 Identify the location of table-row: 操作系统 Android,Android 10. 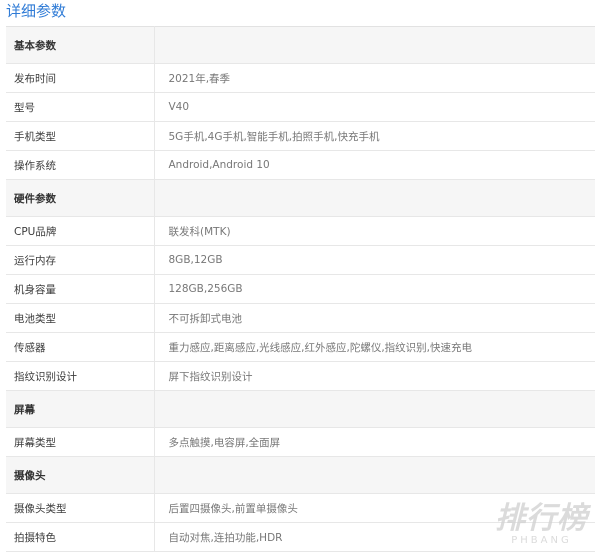
(300, 165).